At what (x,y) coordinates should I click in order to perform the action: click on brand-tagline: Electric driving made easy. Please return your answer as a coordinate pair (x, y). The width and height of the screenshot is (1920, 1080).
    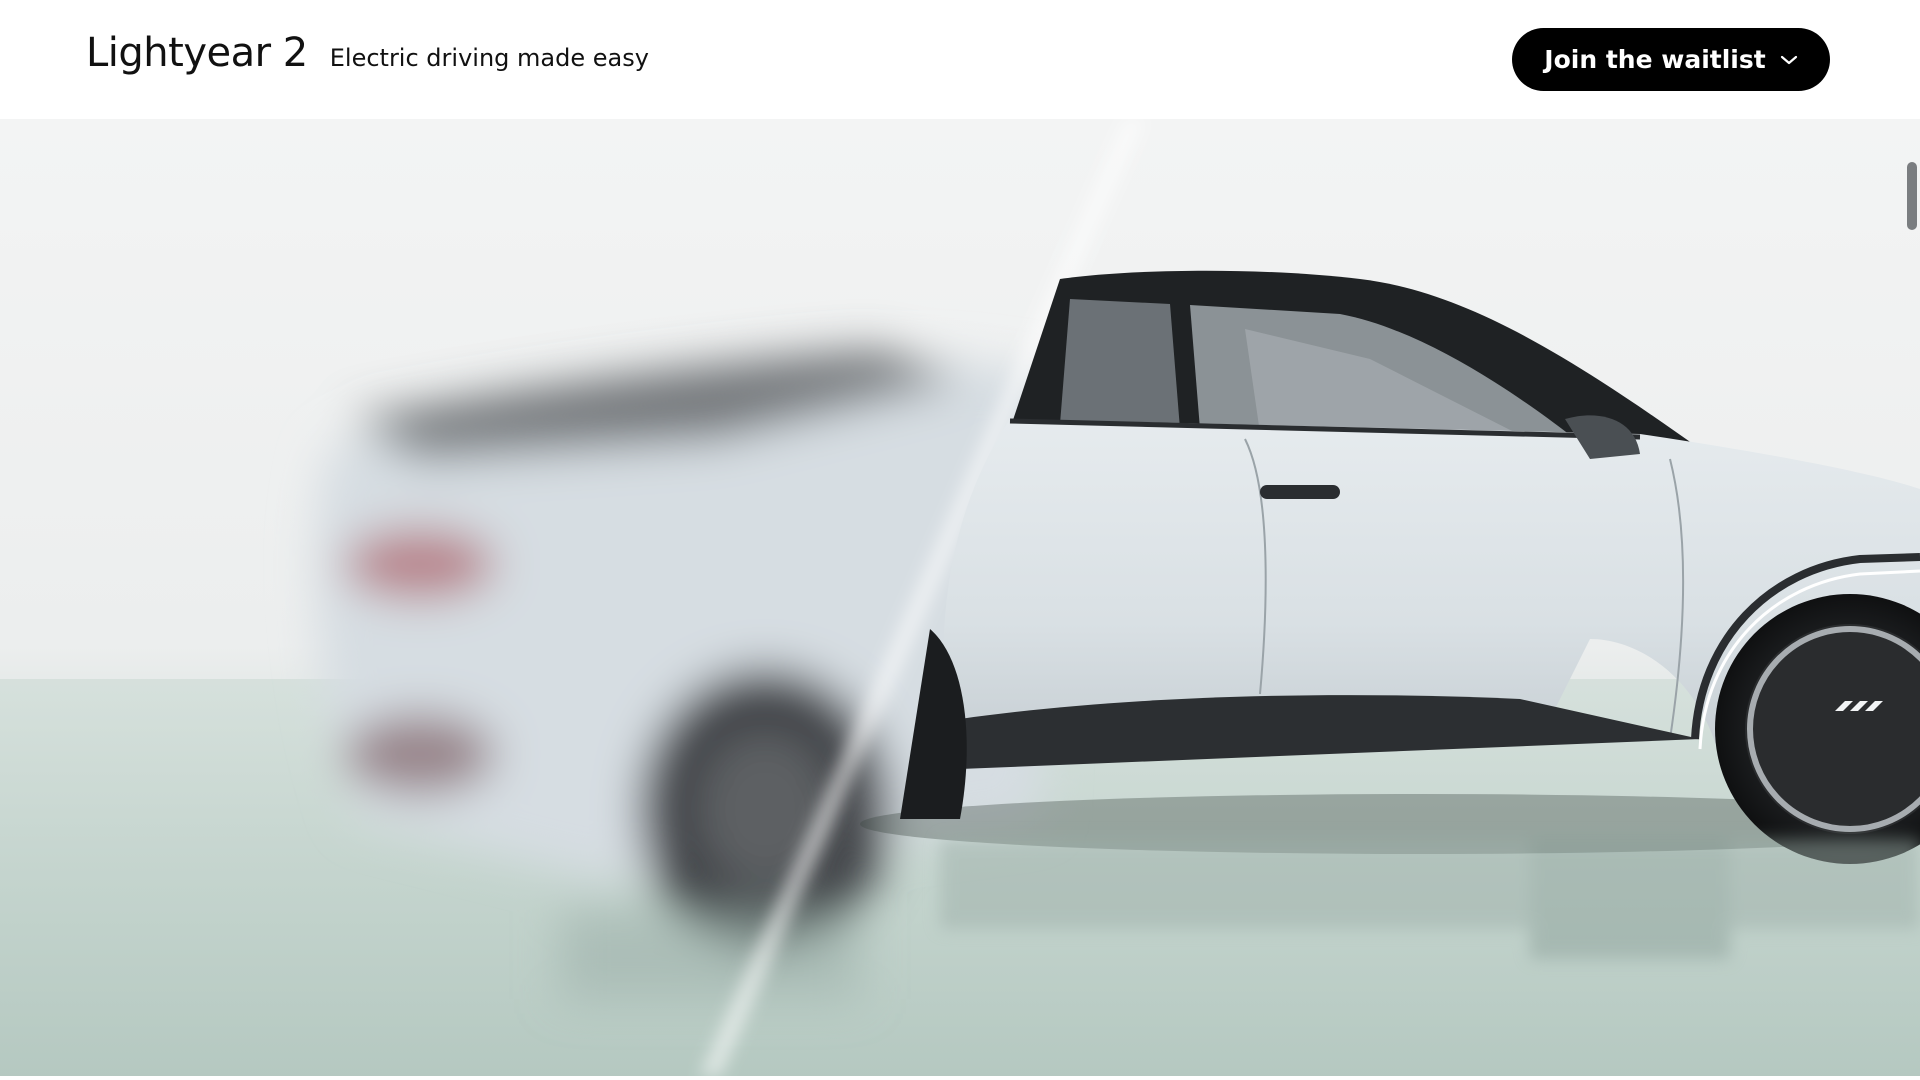
    Looking at the image, I should click on (489, 58).